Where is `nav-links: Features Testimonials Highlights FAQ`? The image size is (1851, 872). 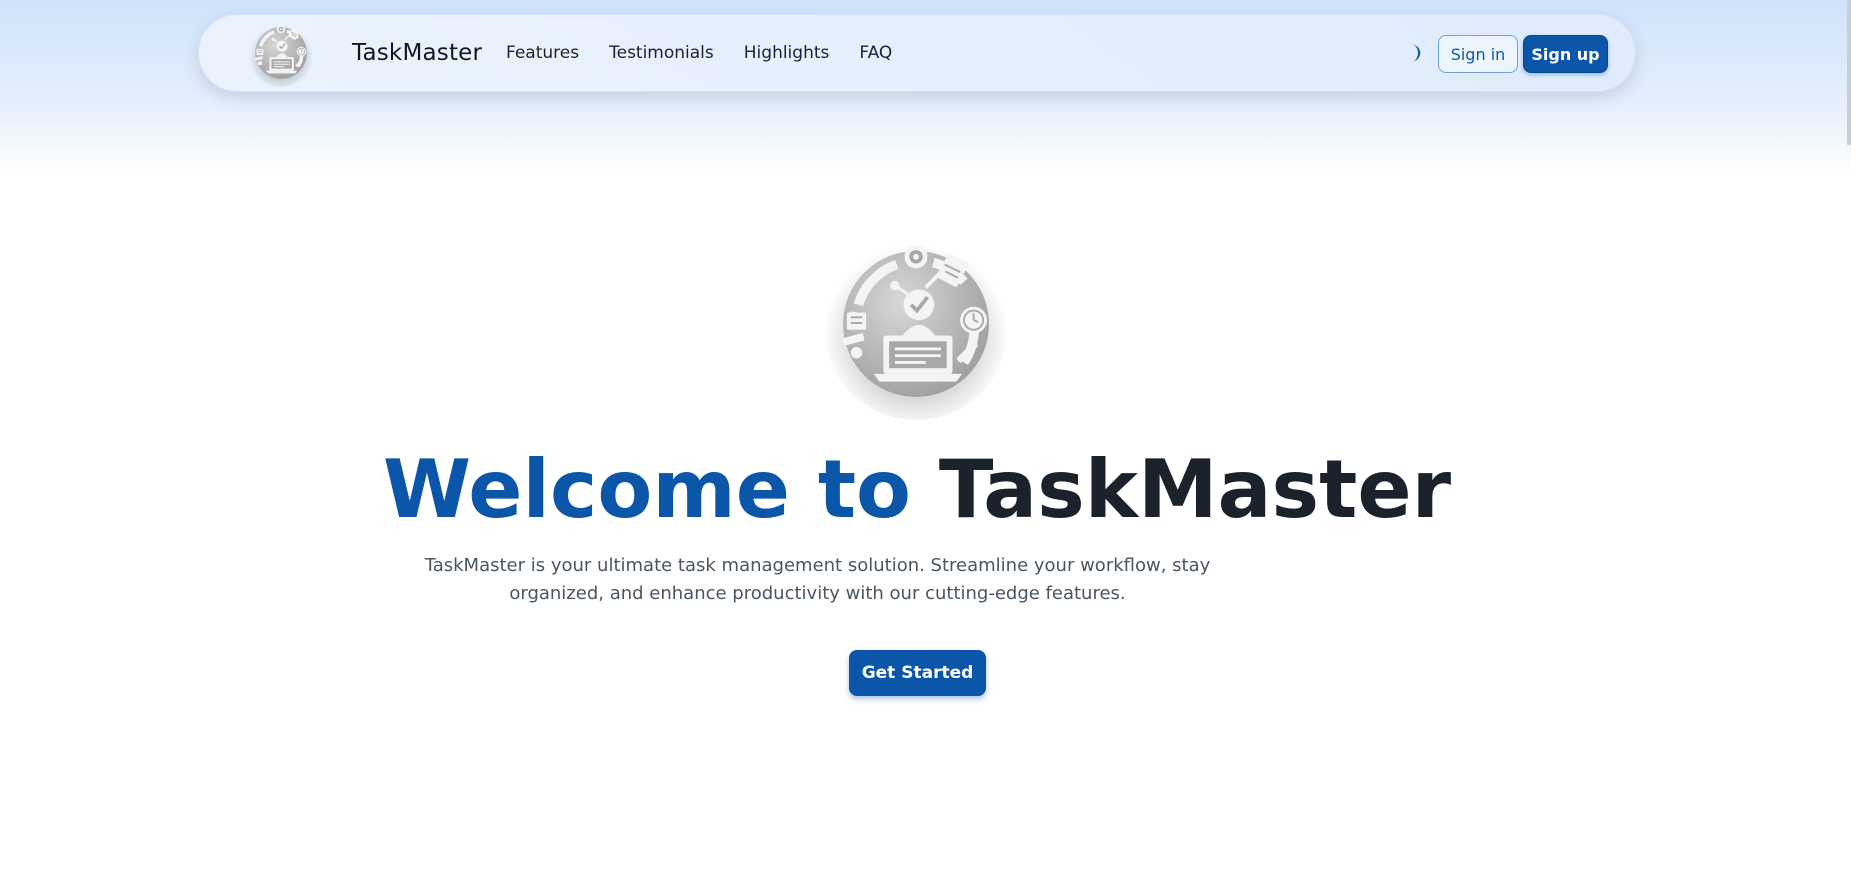 nav-links: Features Testimonials Highlights FAQ is located at coordinates (699, 53).